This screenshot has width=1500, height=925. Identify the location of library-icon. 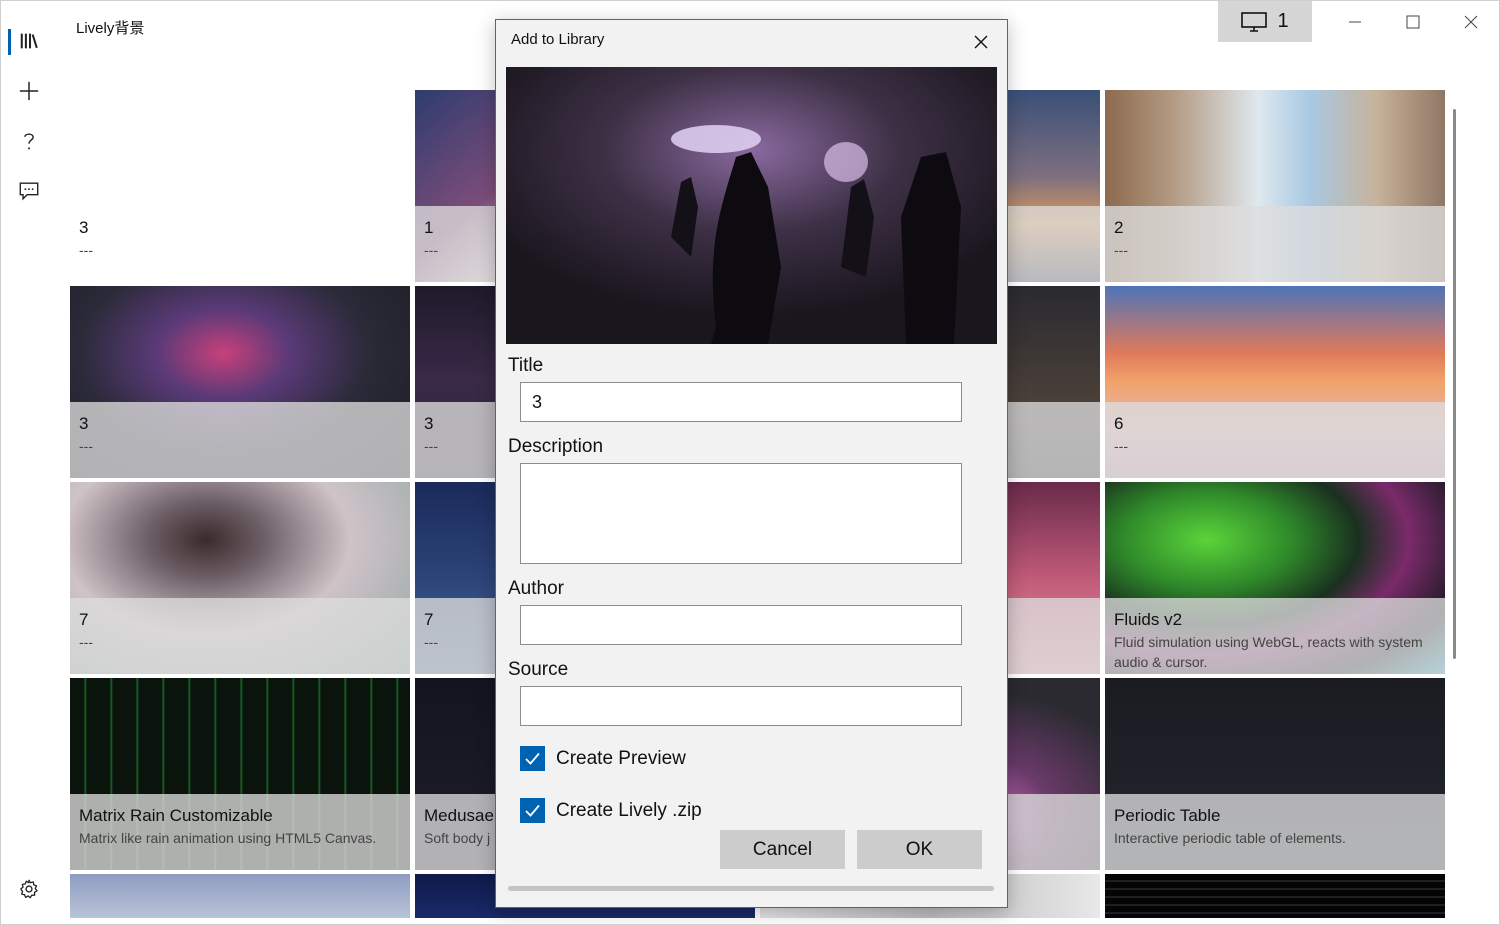
(29, 41).